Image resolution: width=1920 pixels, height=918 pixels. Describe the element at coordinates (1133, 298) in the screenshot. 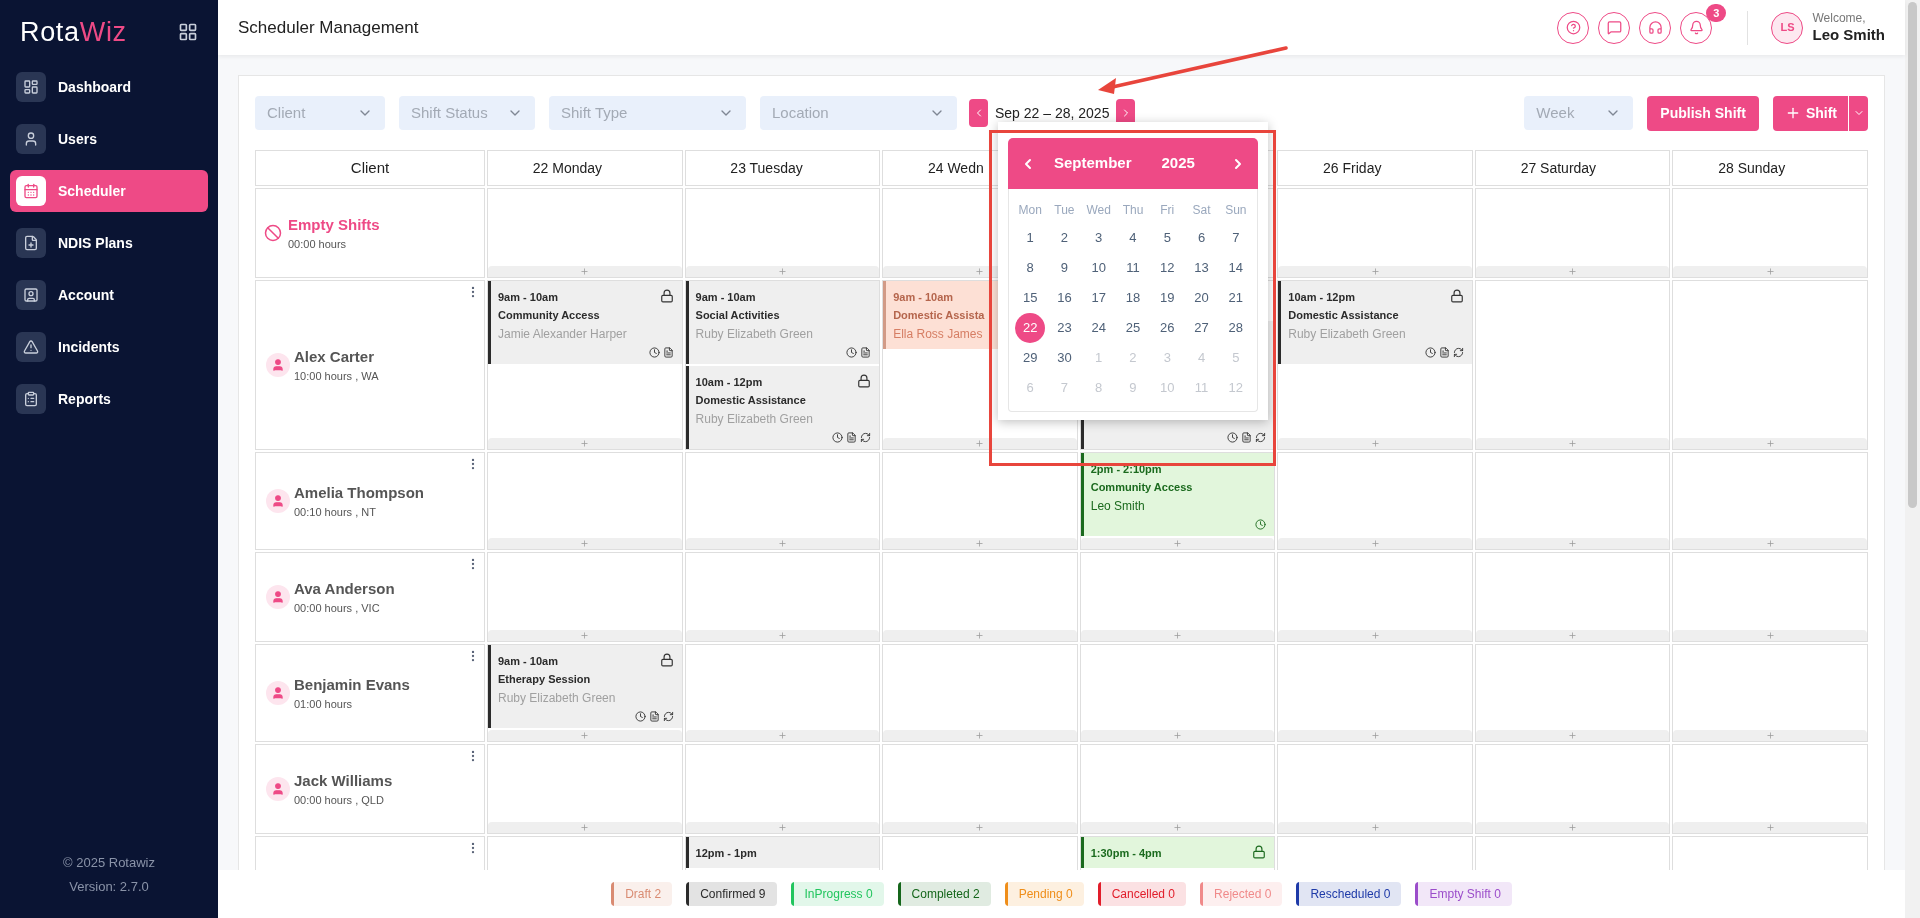

I see `calendar-day: 18` at that location.